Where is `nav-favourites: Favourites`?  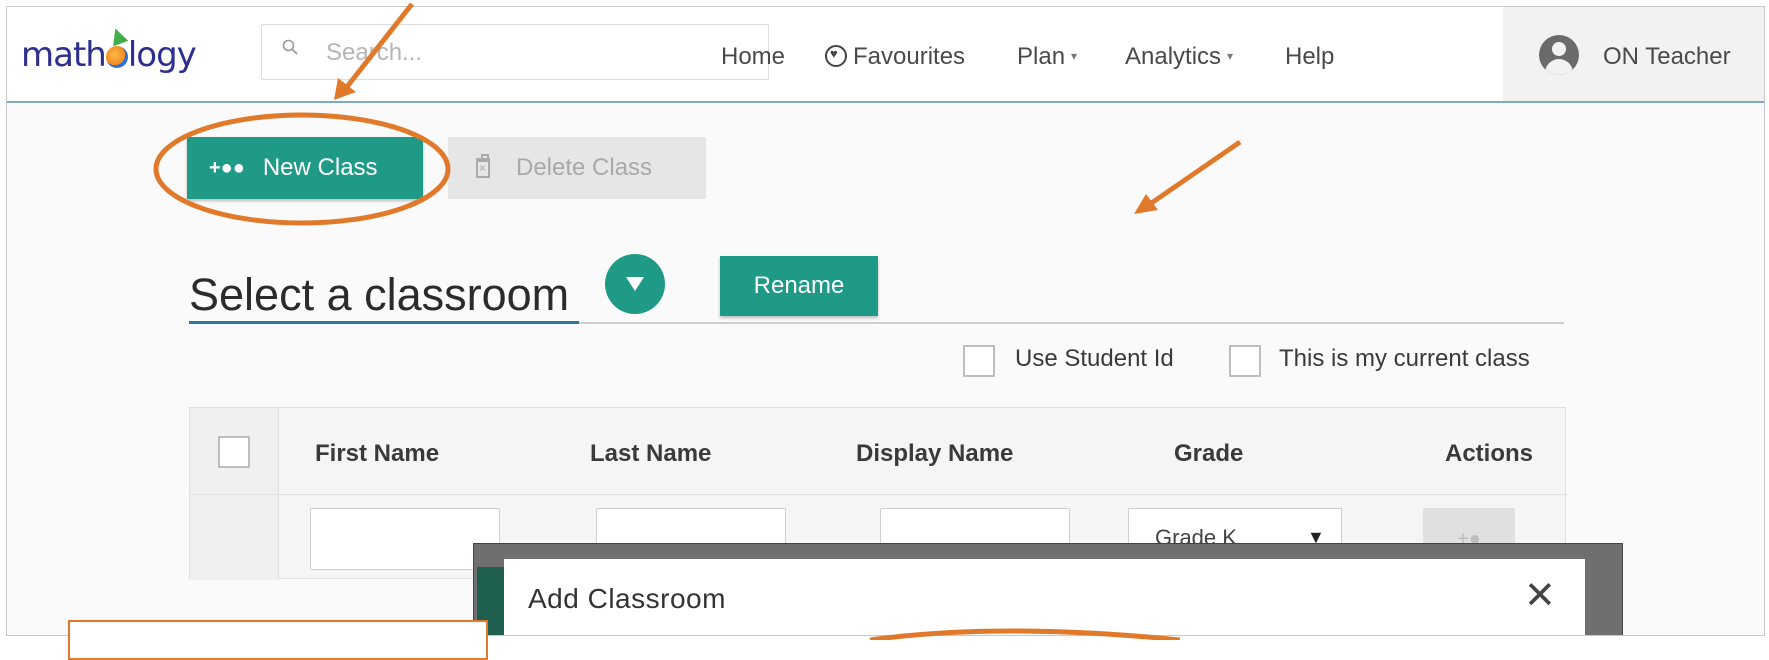
nav-favourites: Favourites is located at coordinates (895, 57).